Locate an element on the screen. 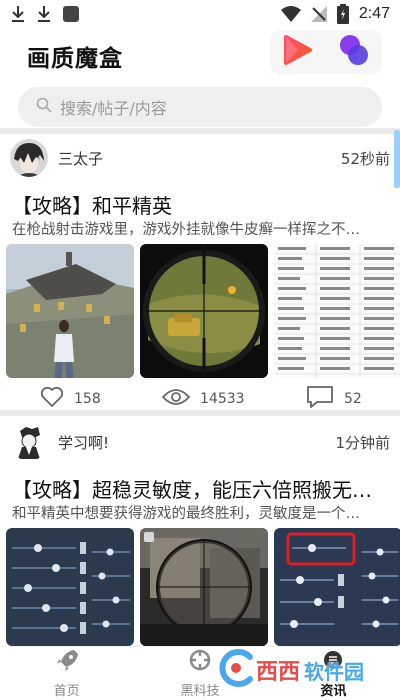 The image size is (400, 700). heart-icon is located at coordinates (52, 399).